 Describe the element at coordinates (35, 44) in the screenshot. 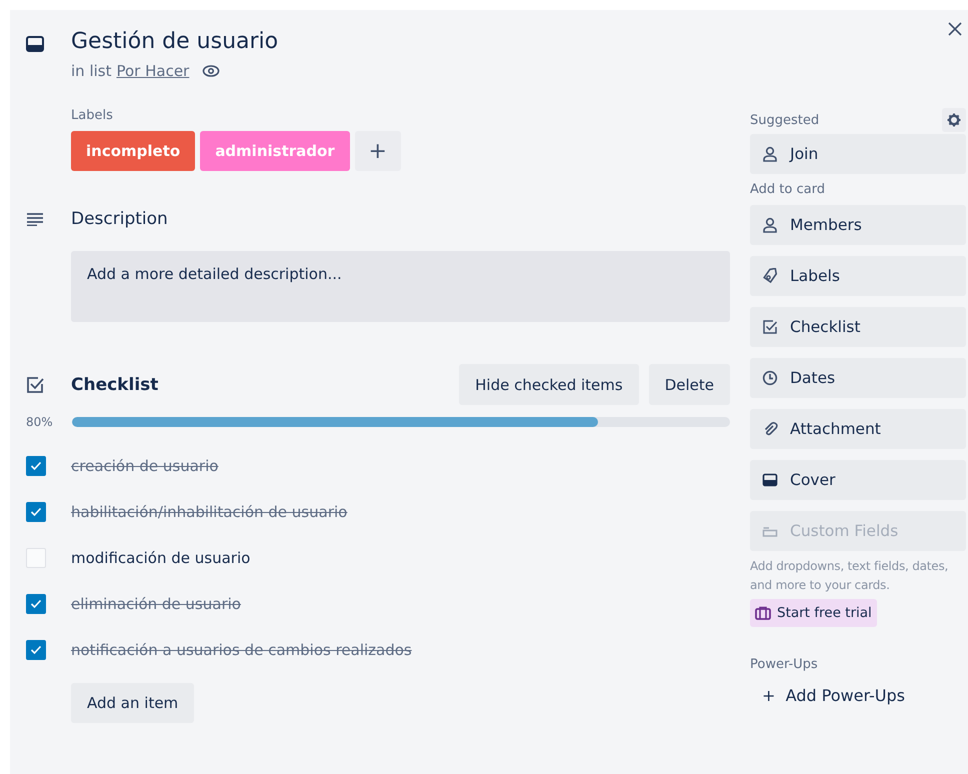

I see `card-icon` at that location.